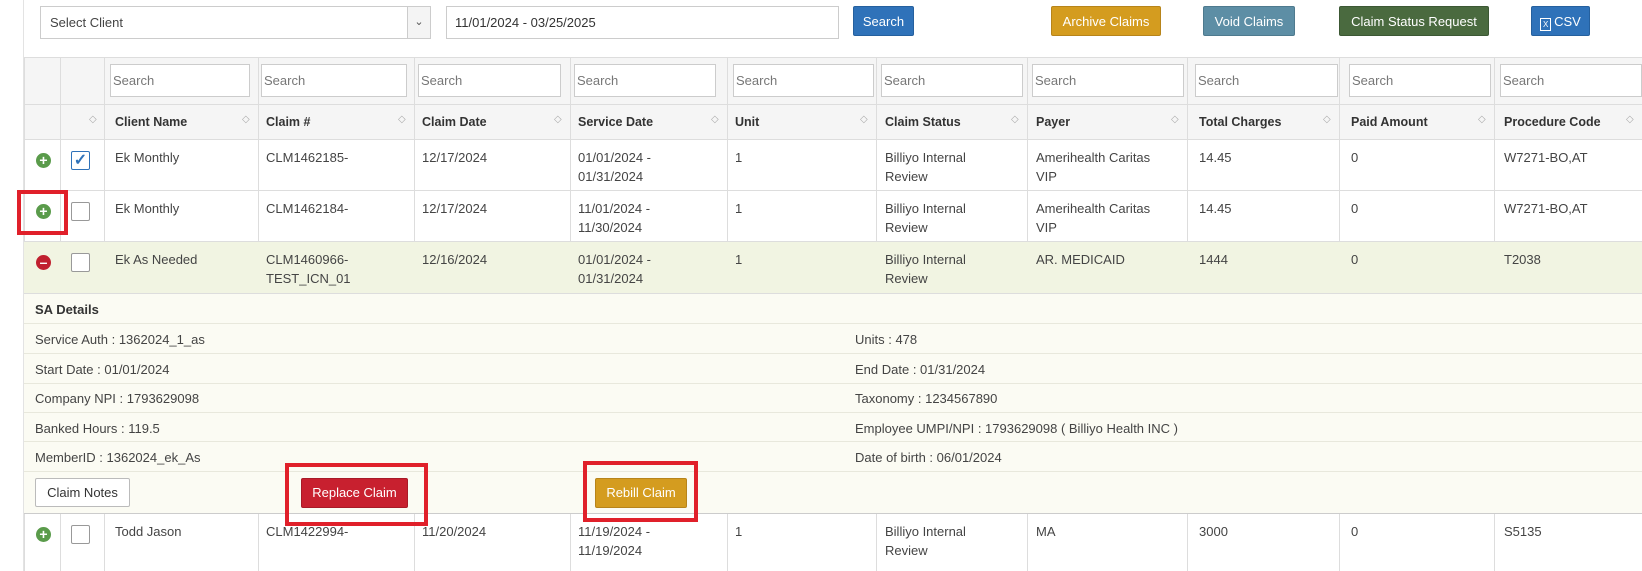  Describe the element at coordinates (120, 339) in the screenshot. I see `service-auth: Service Auth : 1362024_1_as` at that location.